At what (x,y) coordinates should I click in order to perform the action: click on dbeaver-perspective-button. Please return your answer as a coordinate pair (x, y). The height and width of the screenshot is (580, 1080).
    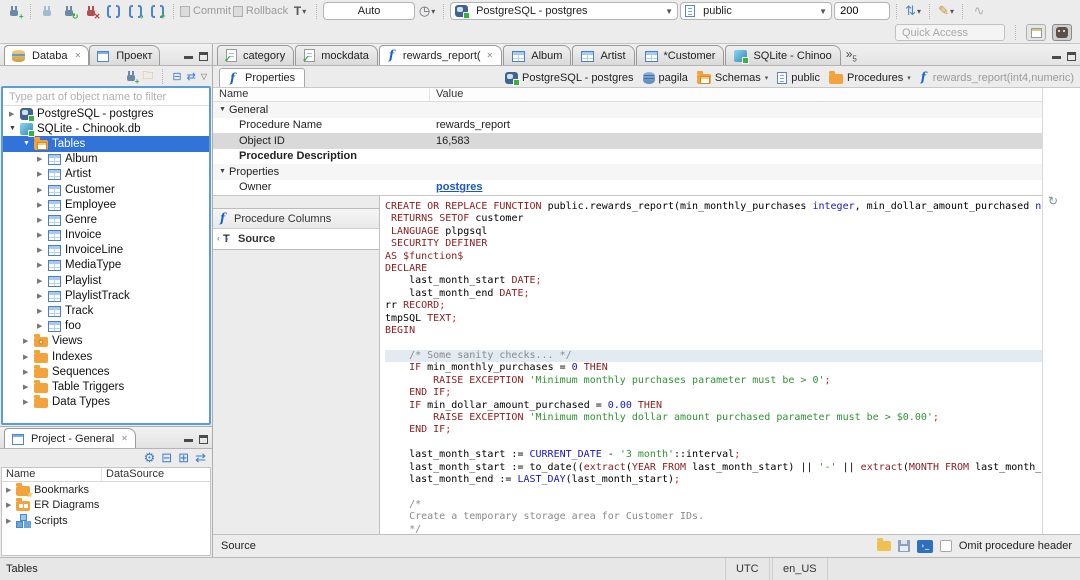
    Looking at the image, I should click on (1062, 32).